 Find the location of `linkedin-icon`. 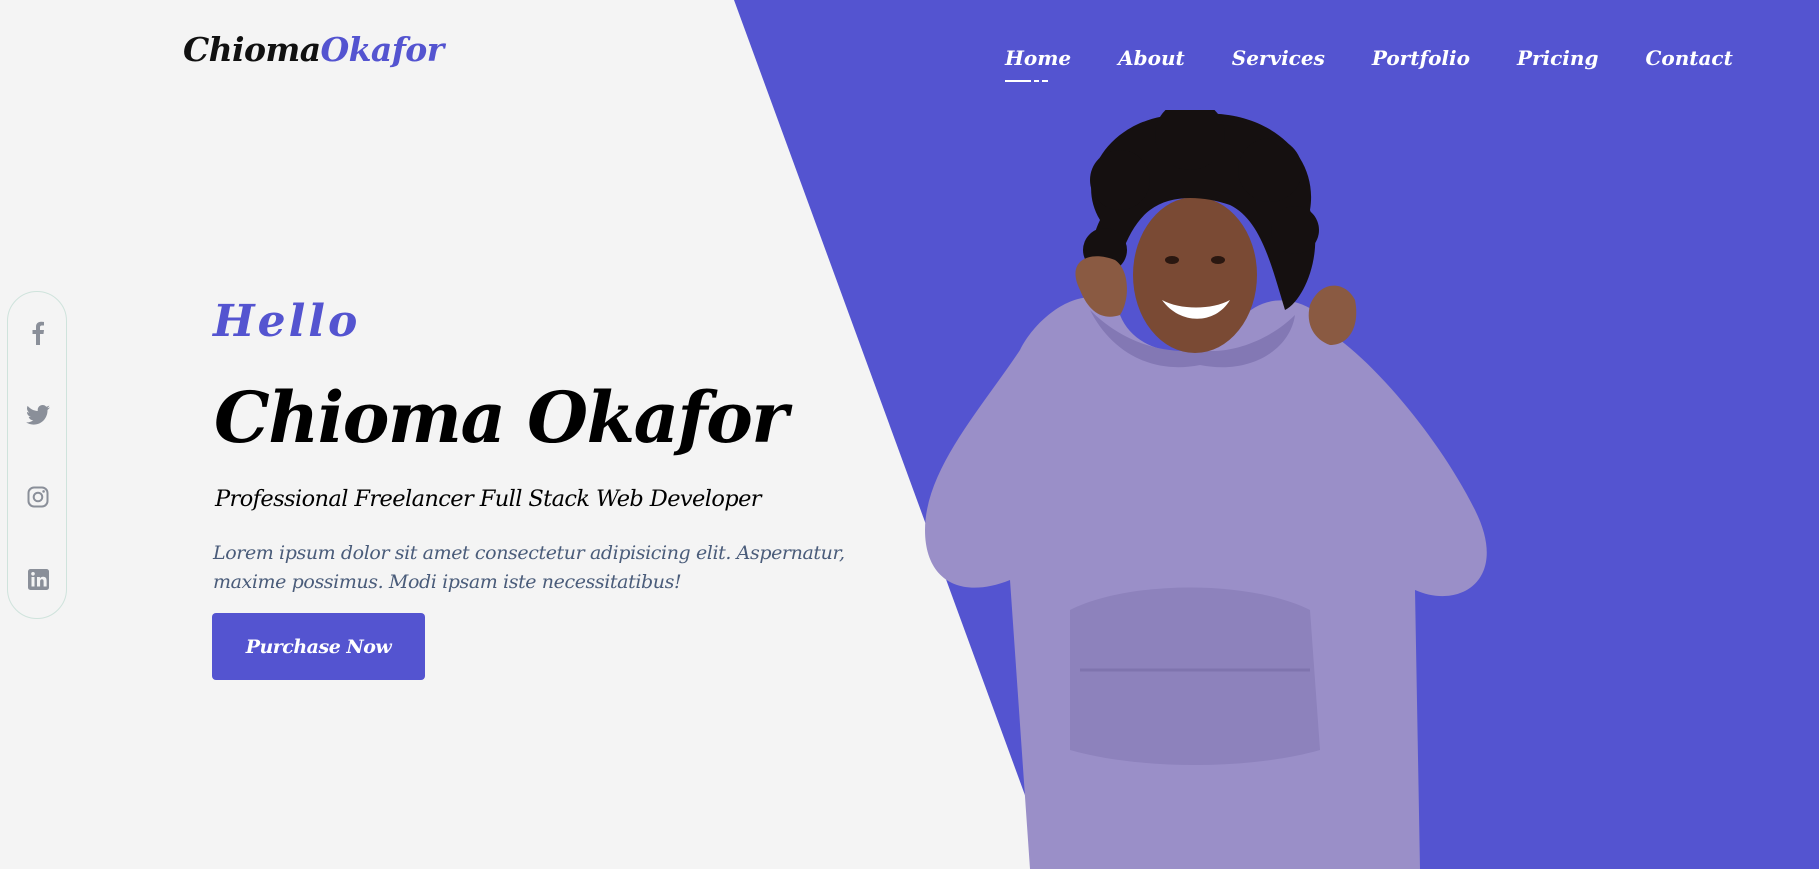

linkedin-icon is located at coordinates (38, 579).